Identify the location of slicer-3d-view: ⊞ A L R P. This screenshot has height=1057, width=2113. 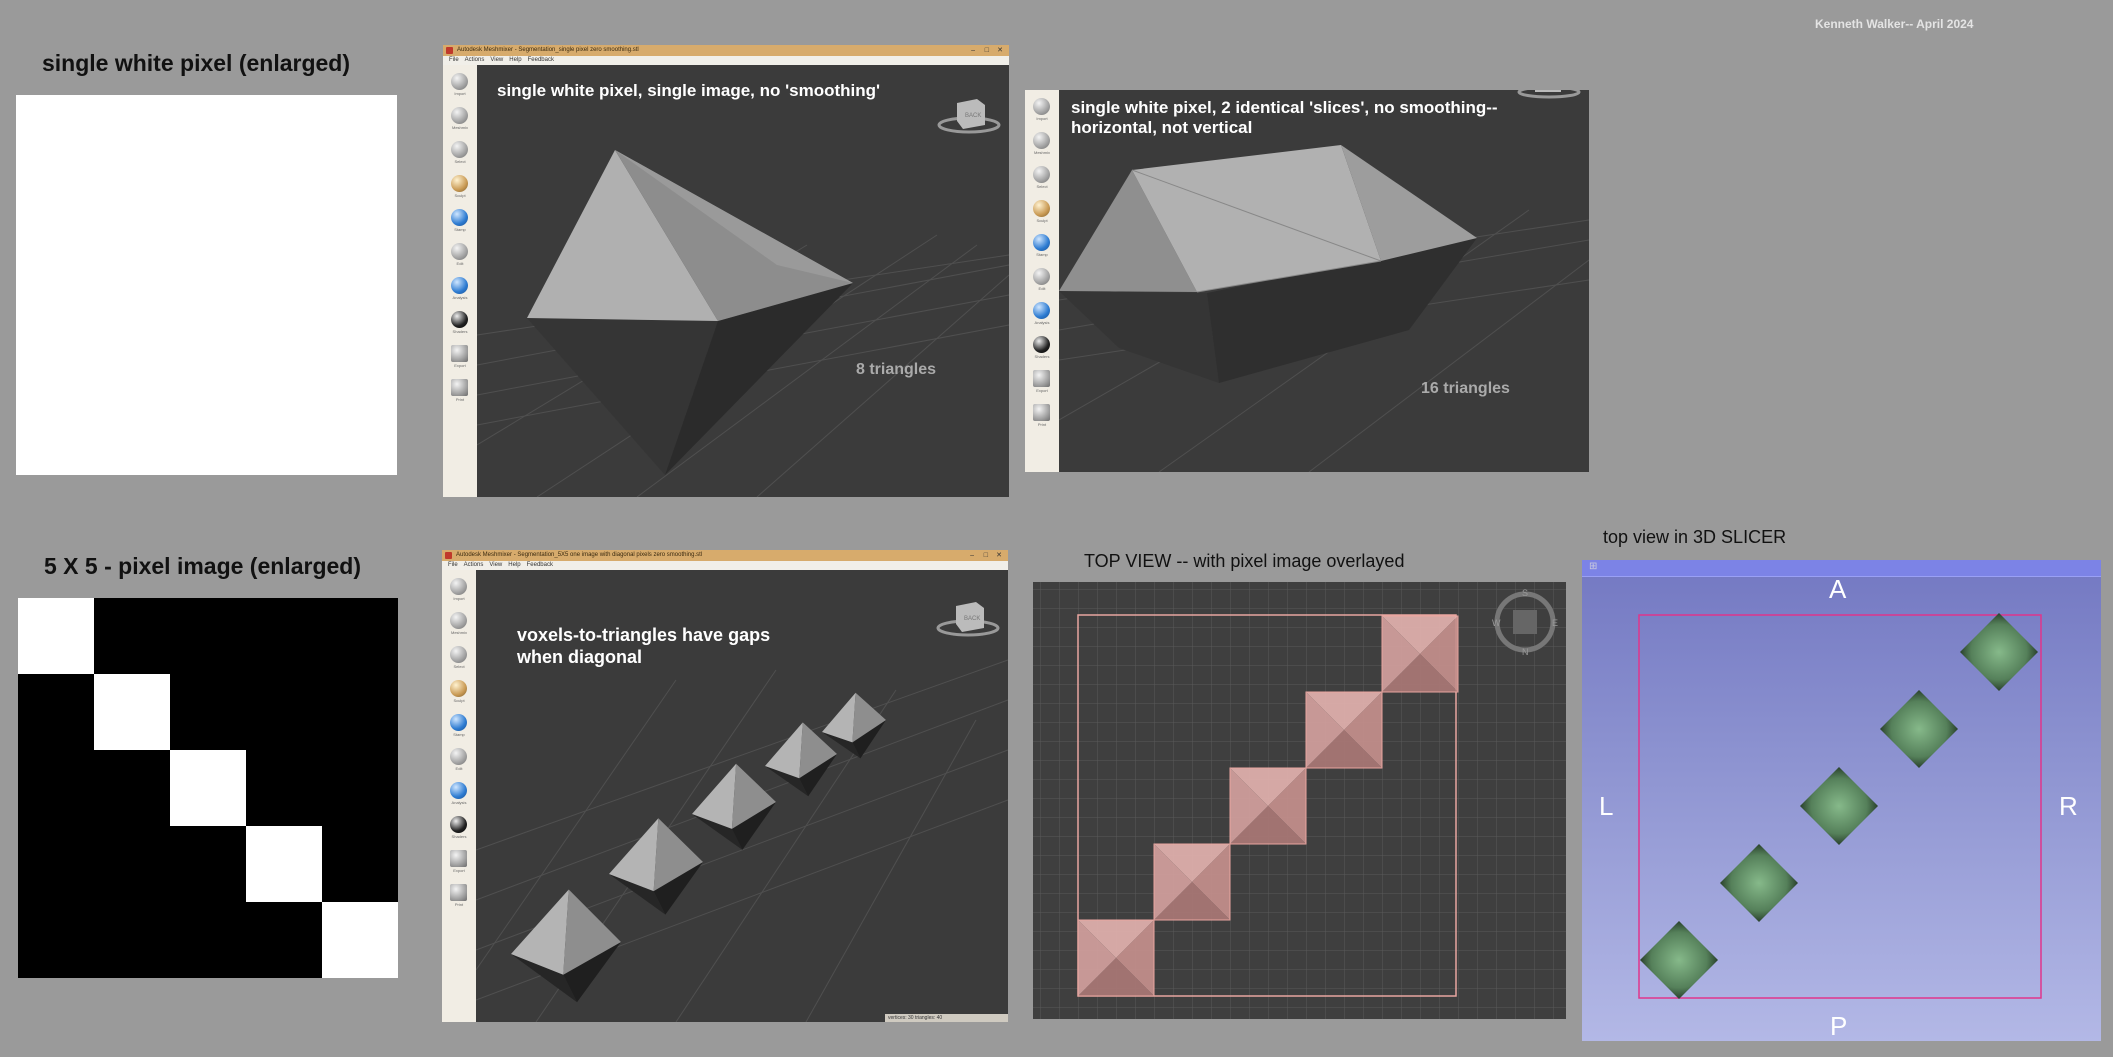
(1841, 800).